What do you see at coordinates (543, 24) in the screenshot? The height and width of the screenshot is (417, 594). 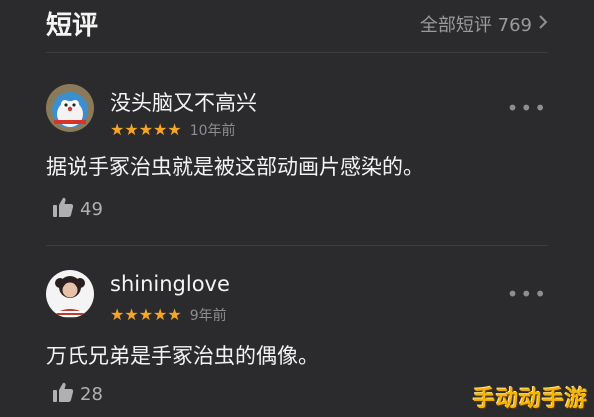 I see `chevron-right-icon` at bounding box center [543, 24].